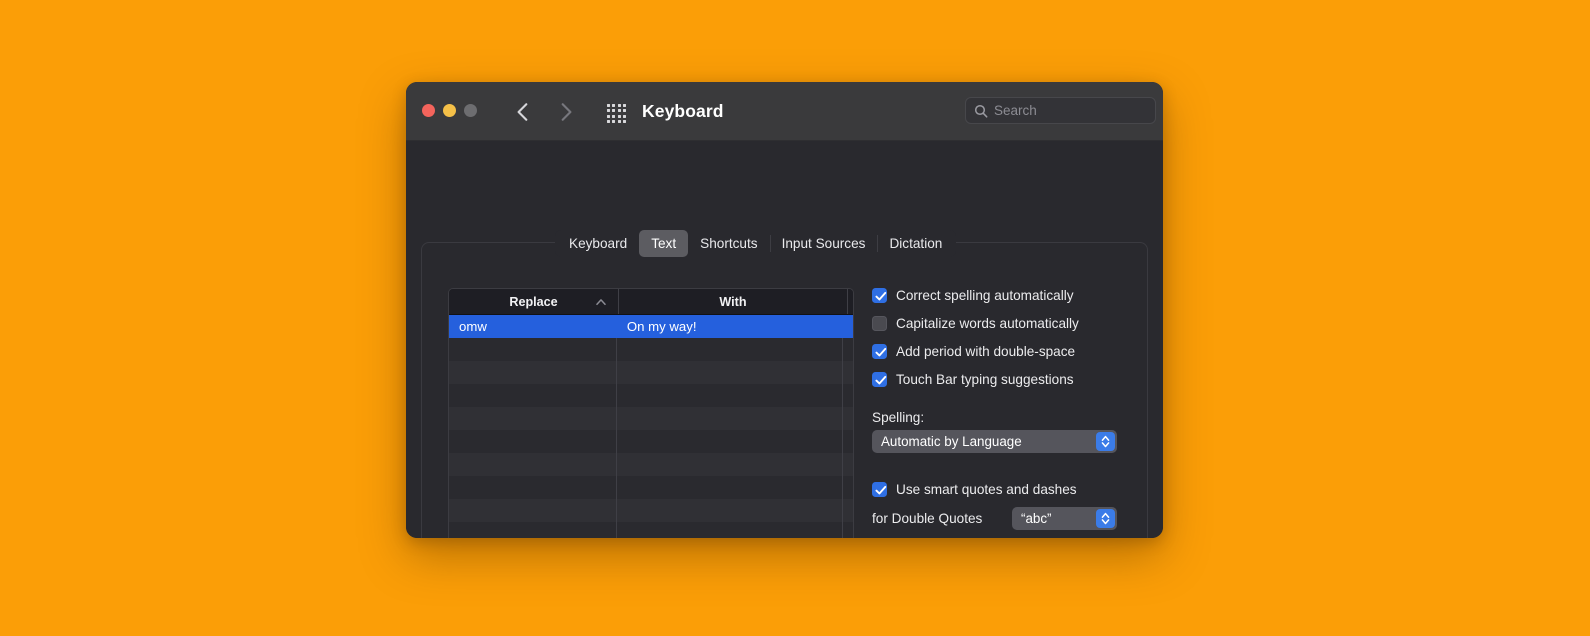 This screenshot has width=1590, height=636. I want to click on window-controls, so click(449, 110).